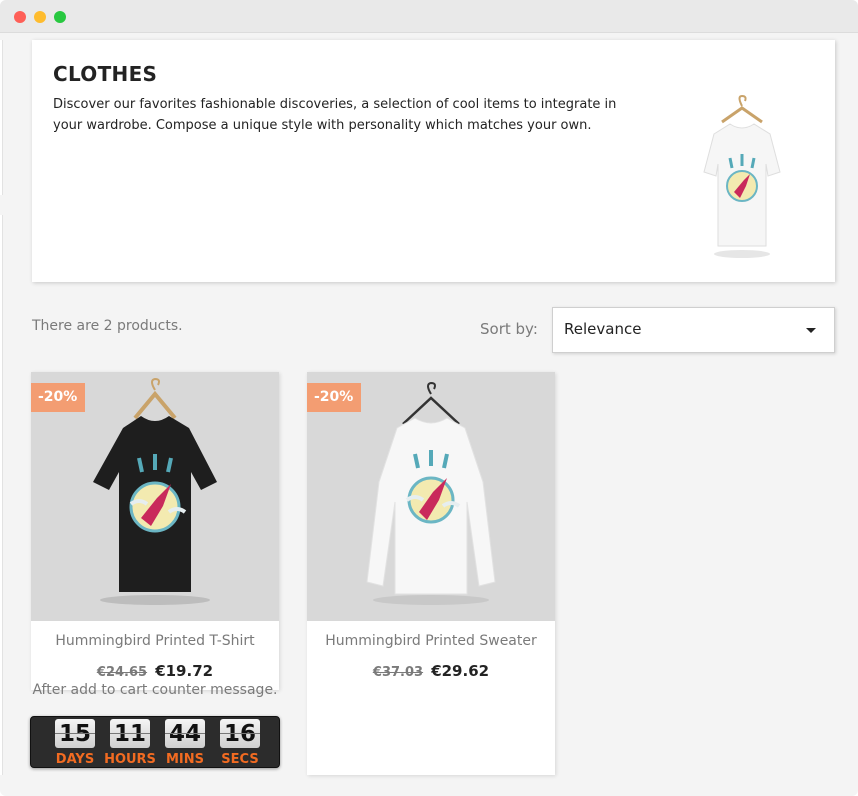 The image size is (858, 796). I want to click on countdown-mins-value: 44, so click(185, 733).